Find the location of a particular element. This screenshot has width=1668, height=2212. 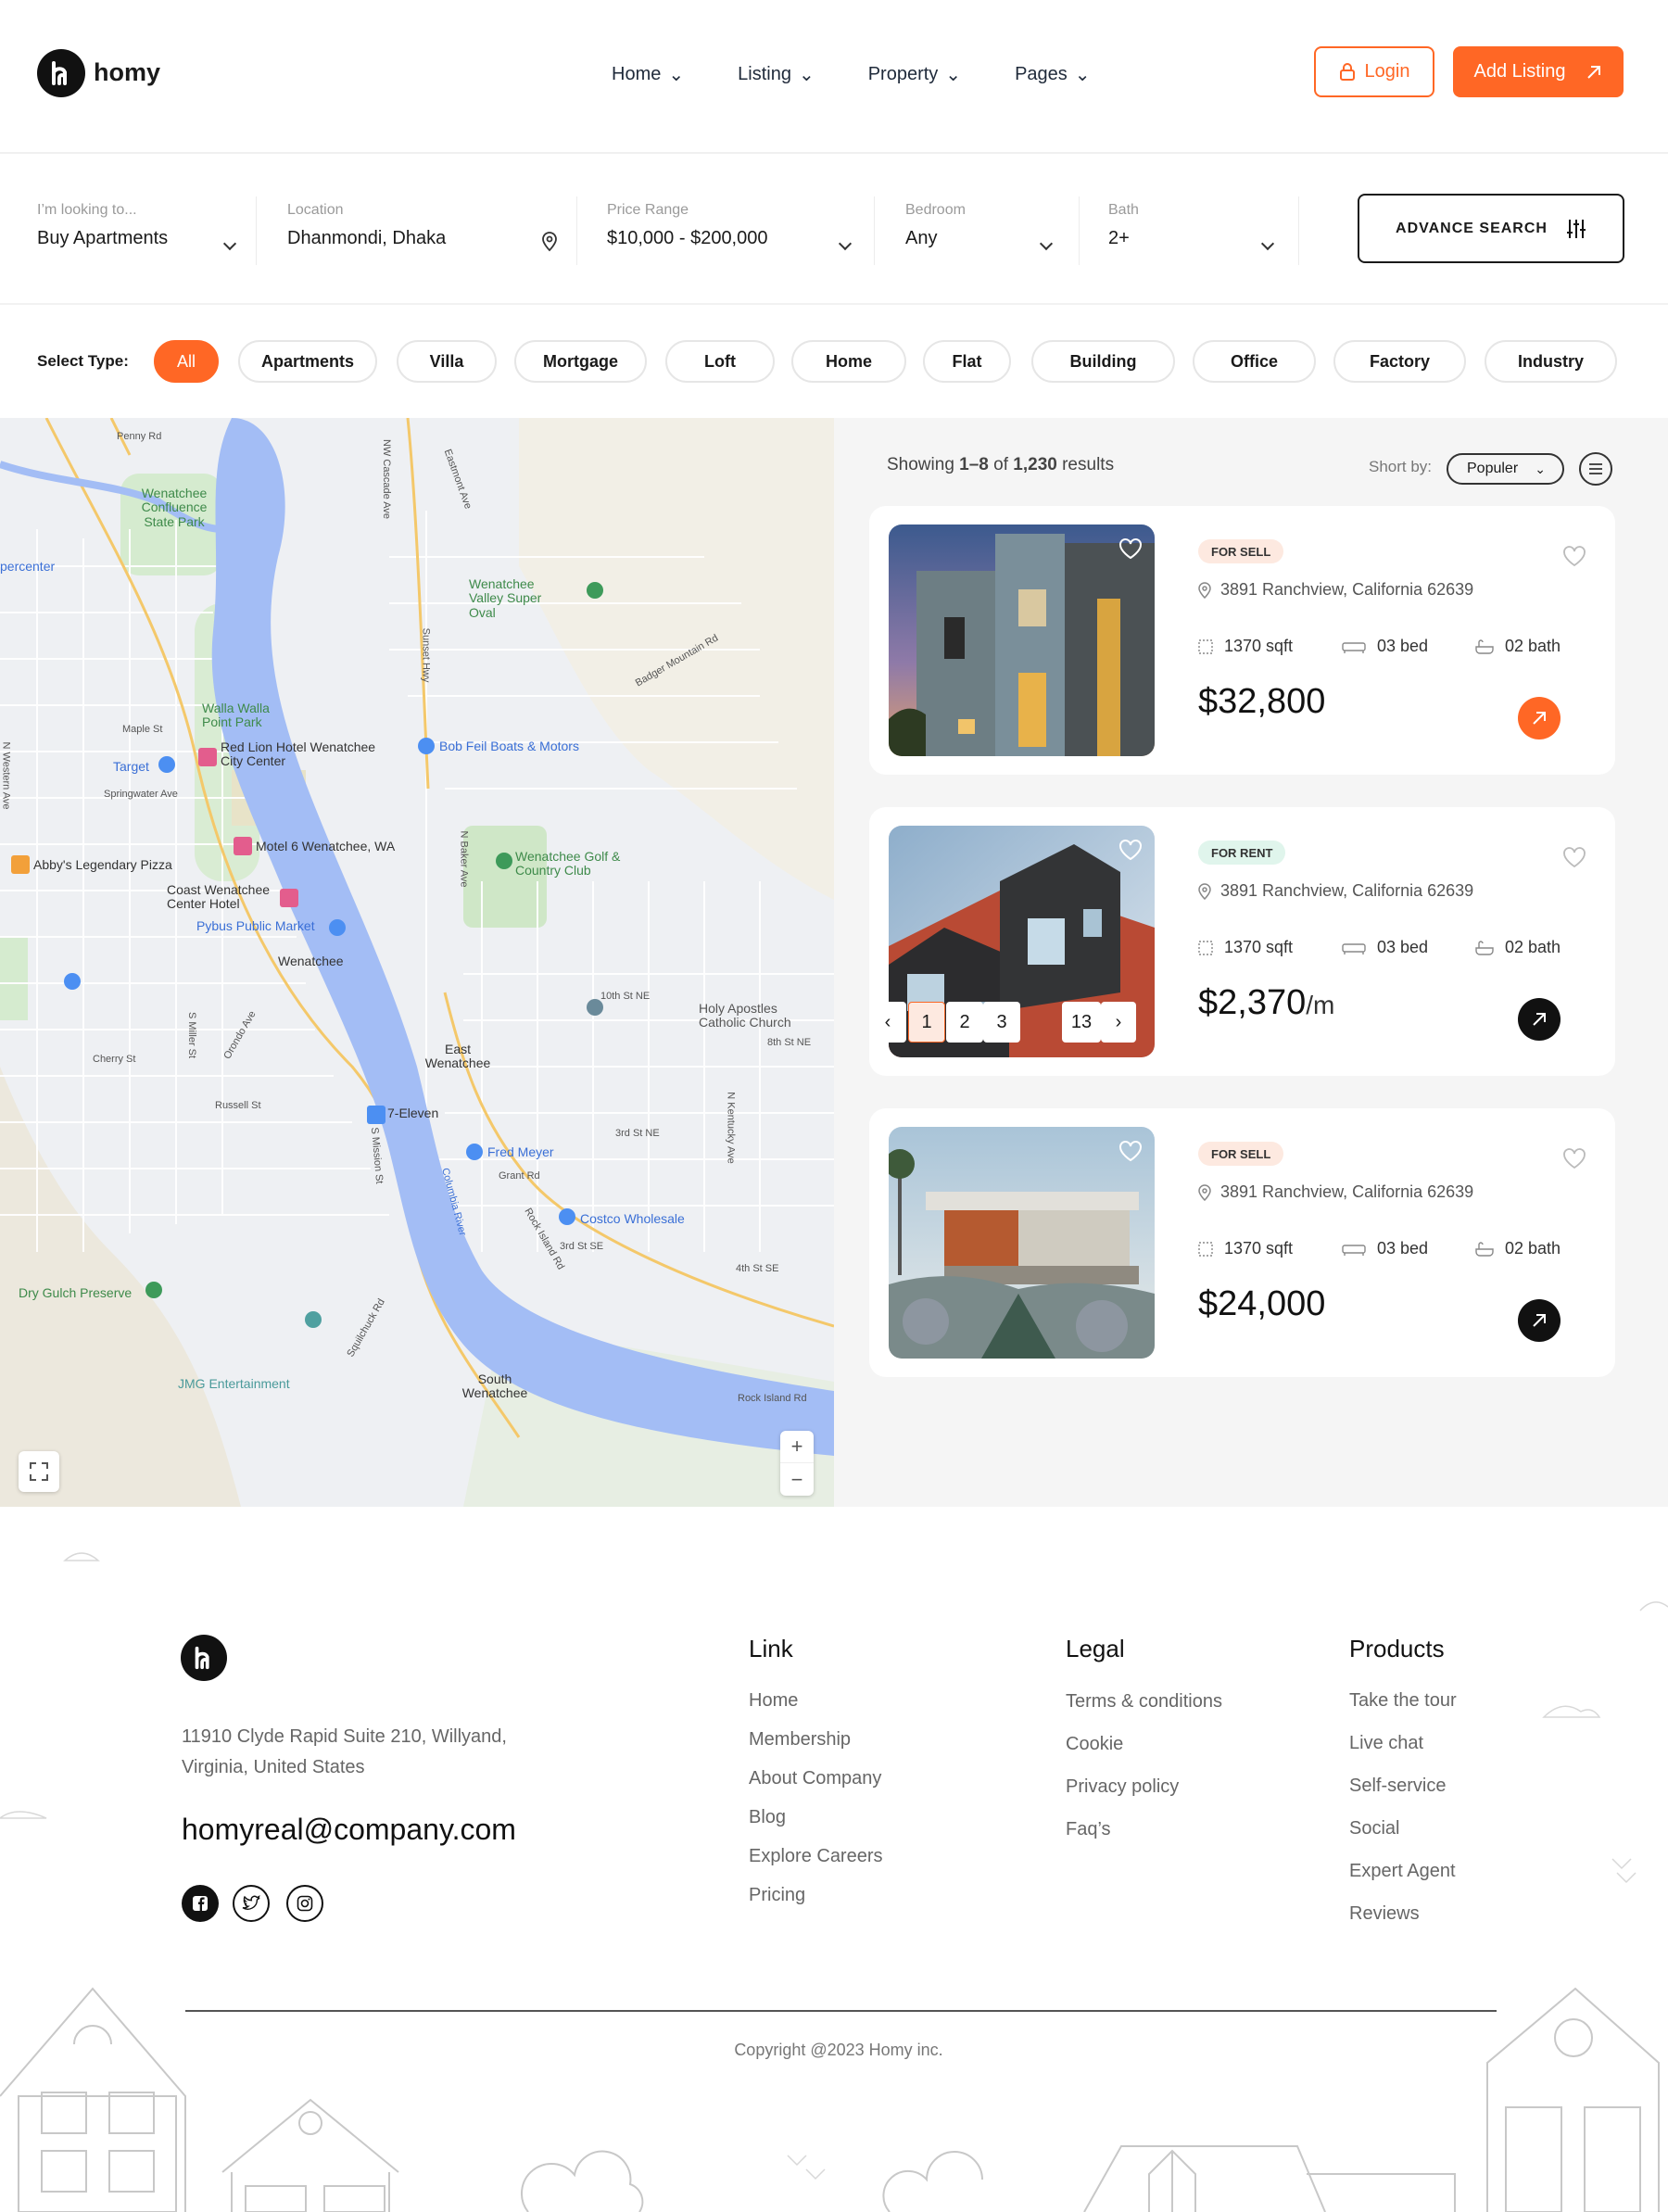

type-pill-all: All is located at coordinates (186, 361).